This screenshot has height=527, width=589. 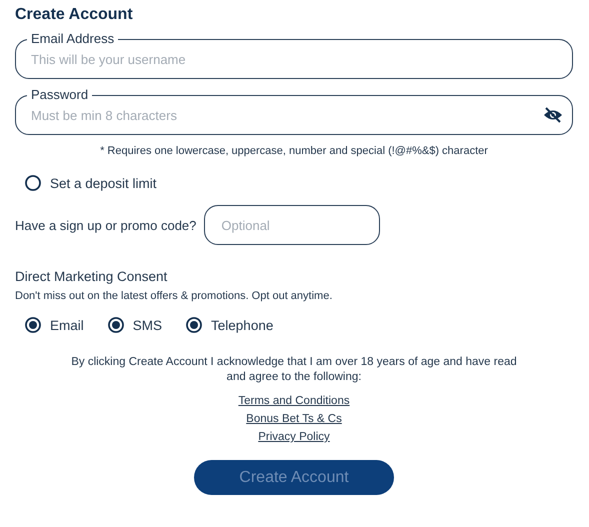 What do you see at coordinates (105, 225) in the screenshot?
I see `promo-label: Have a sign up or promo code?` at bounding box center [105, 225].